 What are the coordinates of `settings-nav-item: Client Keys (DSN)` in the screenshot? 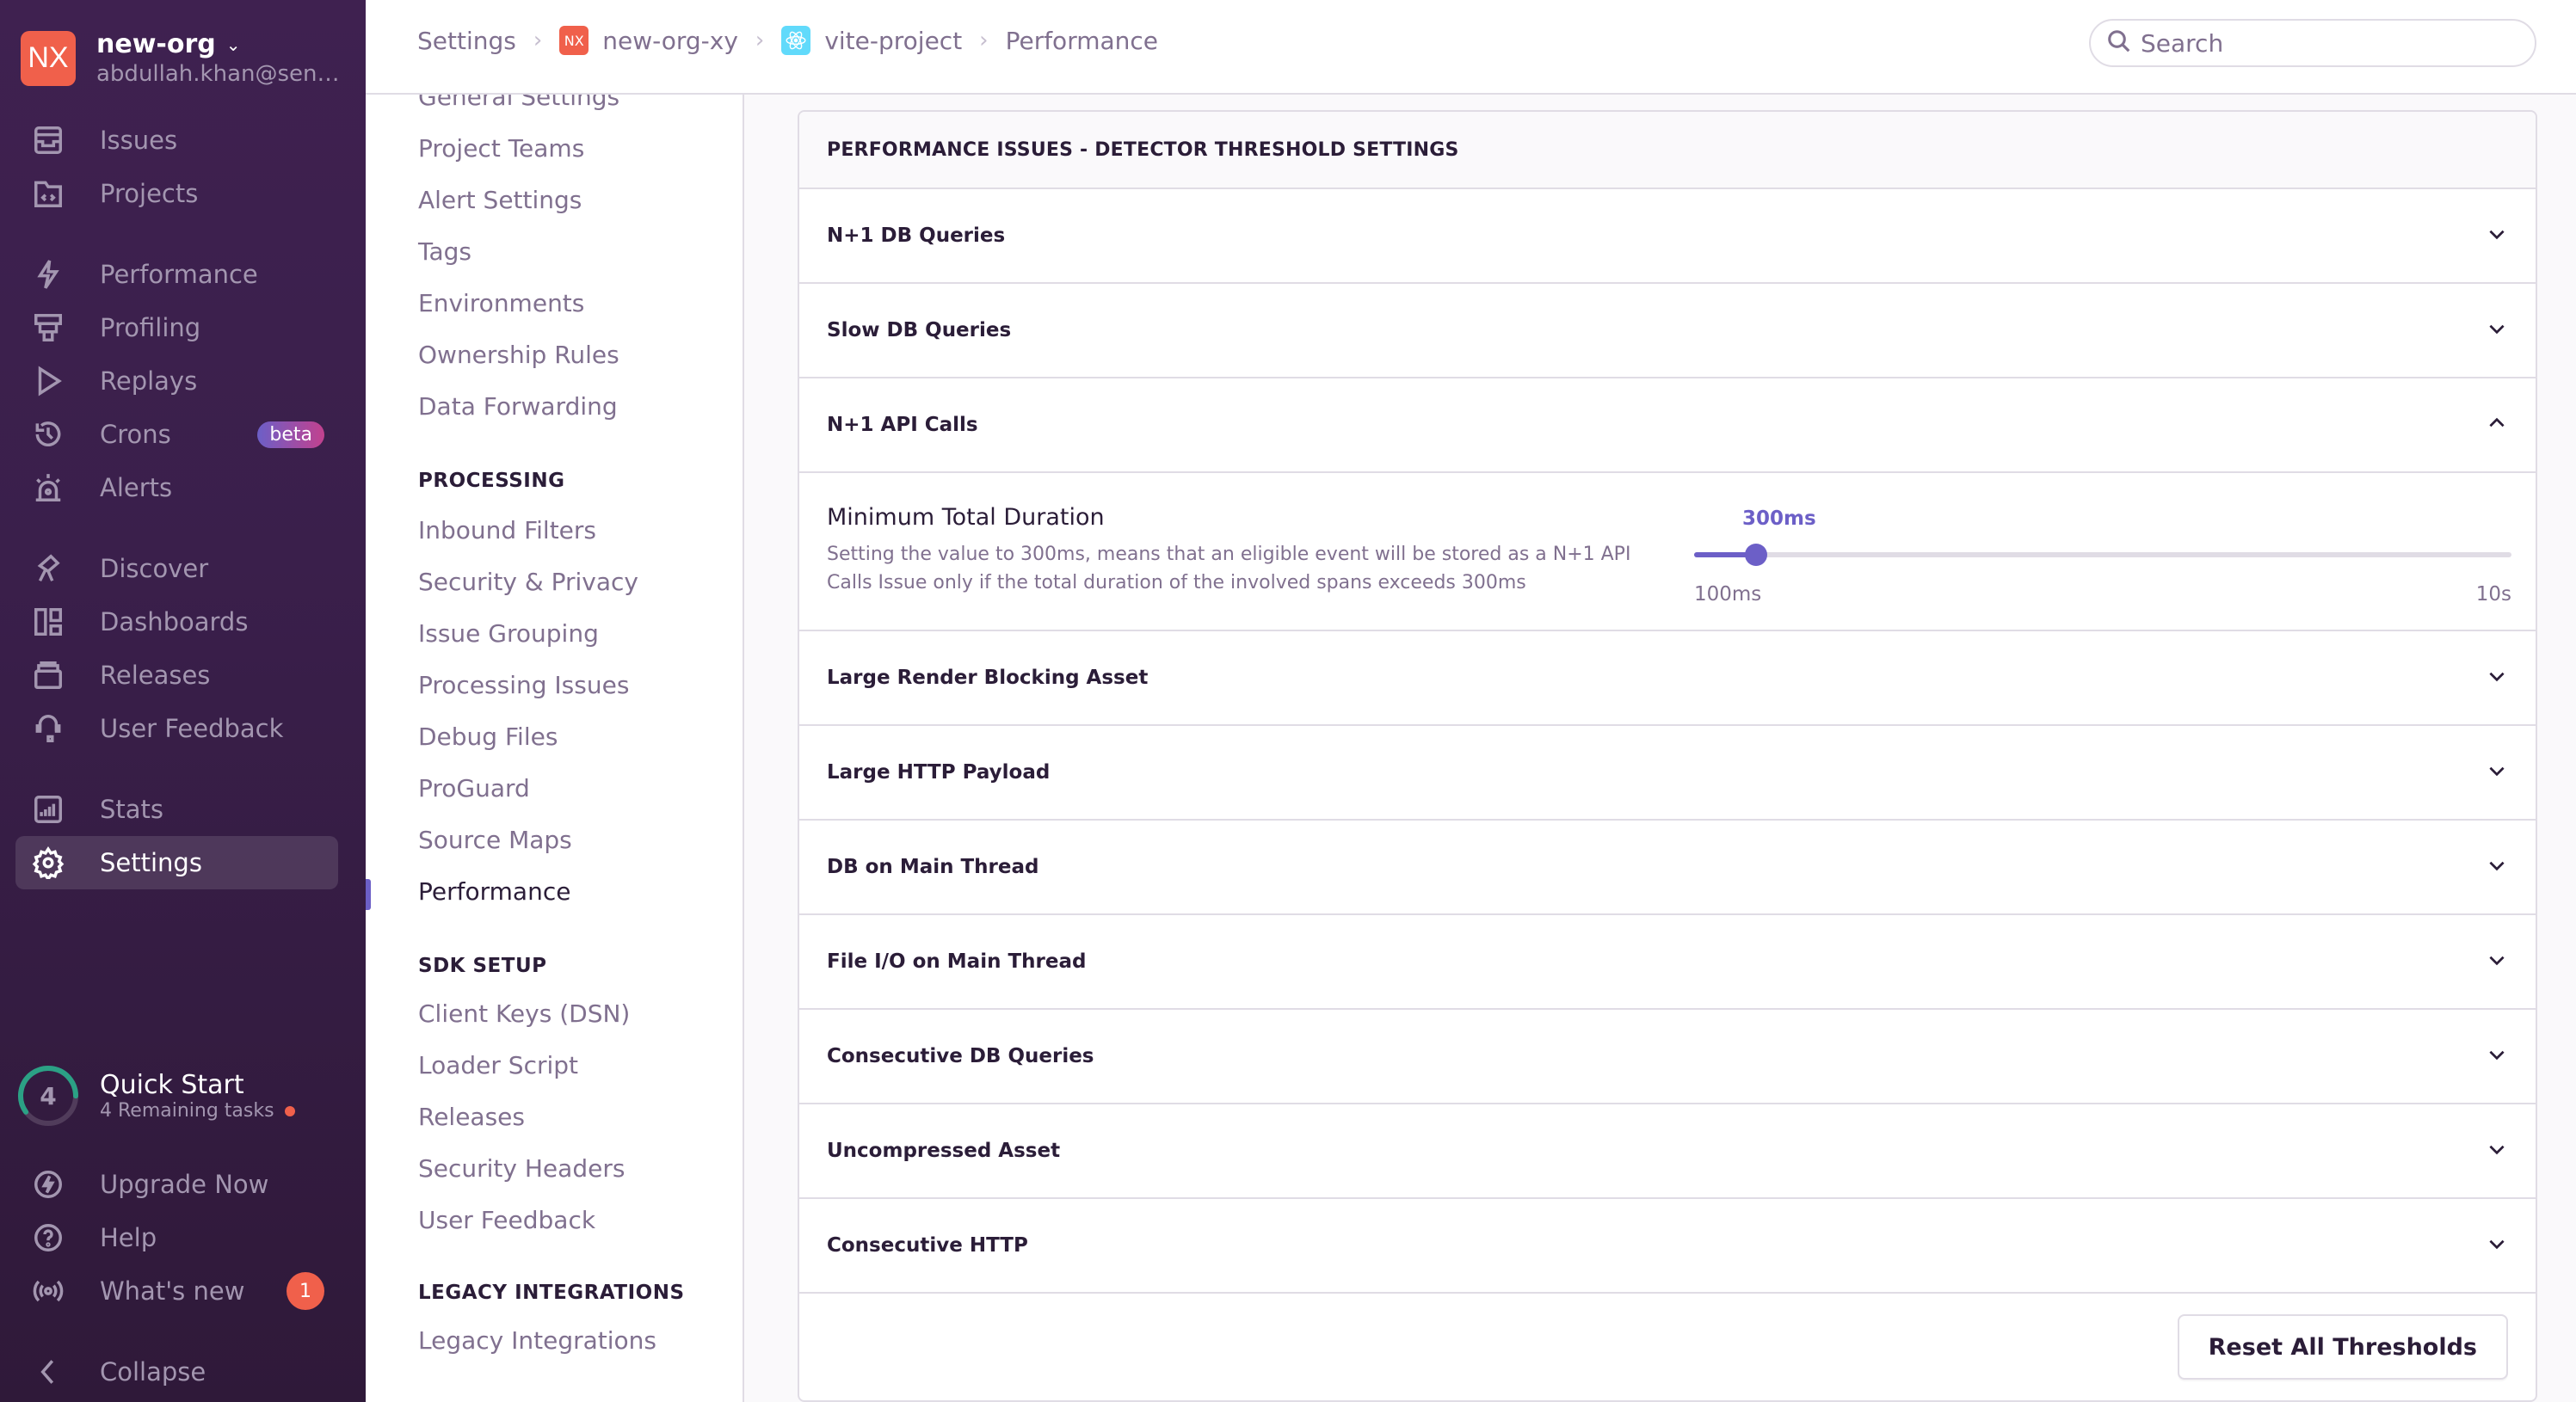 It's located at (524, 1014).